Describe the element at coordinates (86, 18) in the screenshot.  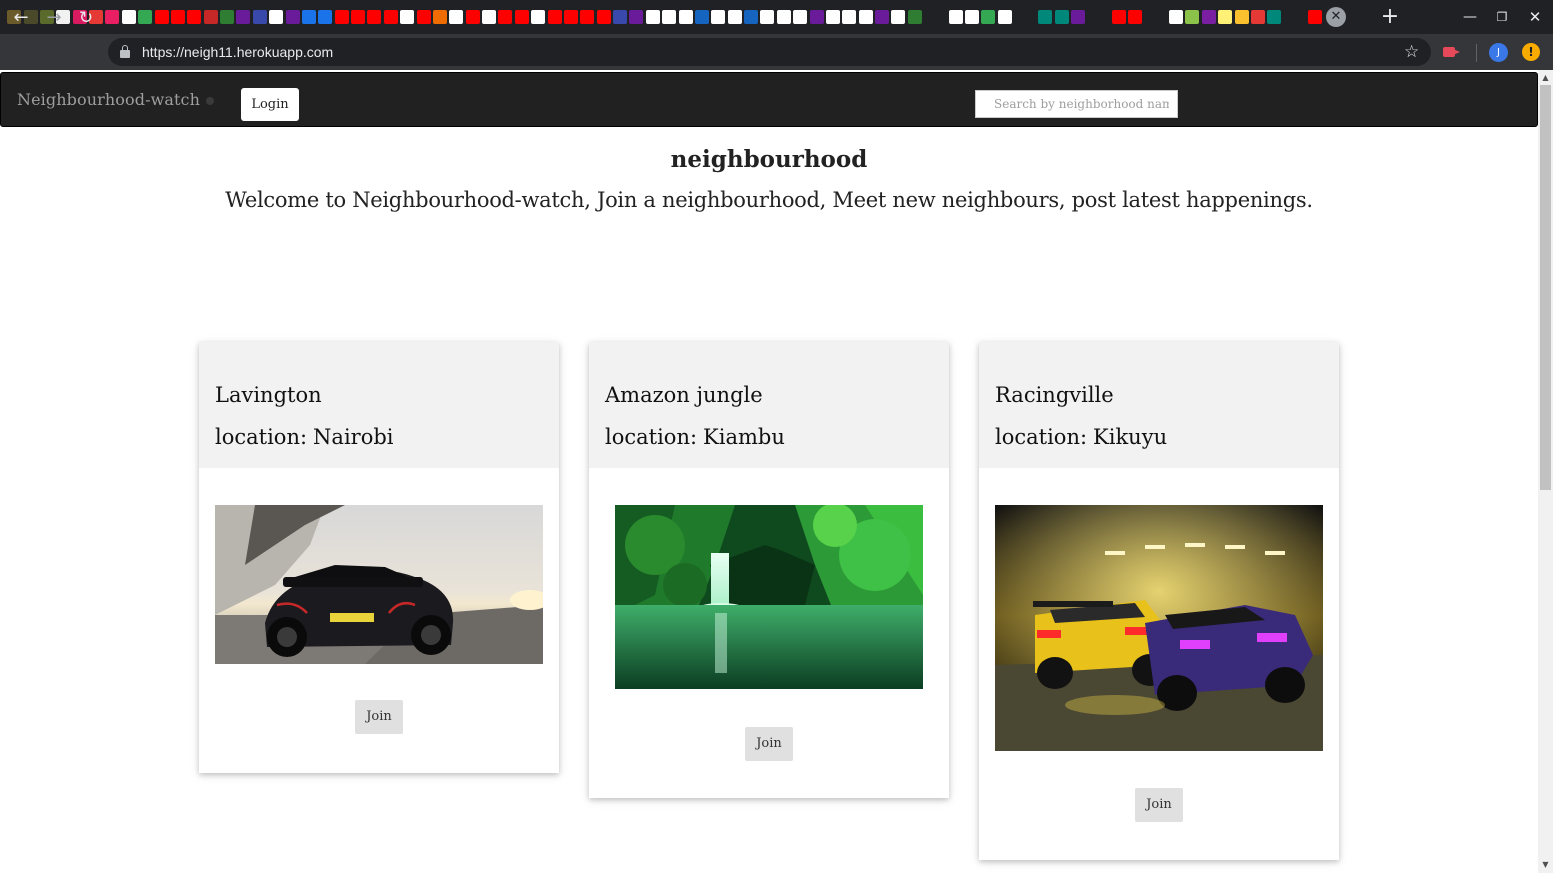
I see `reload-icon: ↻` at that location.